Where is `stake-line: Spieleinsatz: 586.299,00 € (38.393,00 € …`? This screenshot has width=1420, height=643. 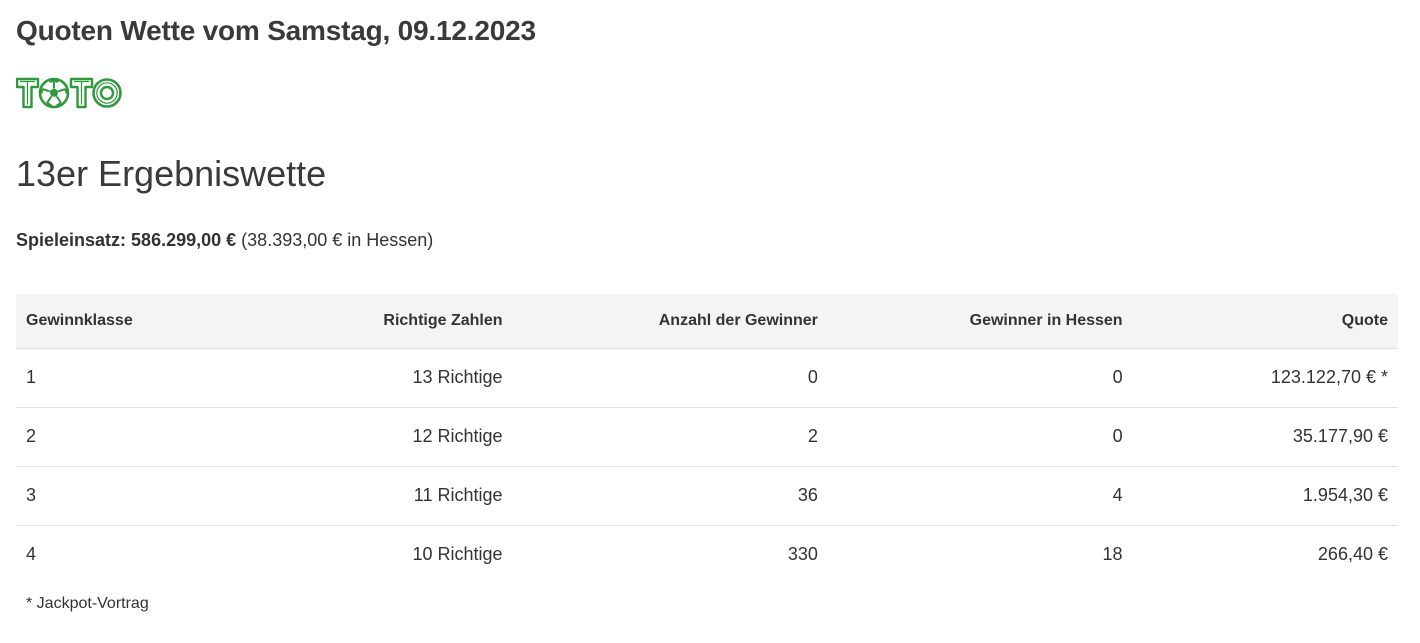 stake-line: Spieleinsatz: 586.299,00 € (38.393,00 € … is located at coordinates (224, 240).